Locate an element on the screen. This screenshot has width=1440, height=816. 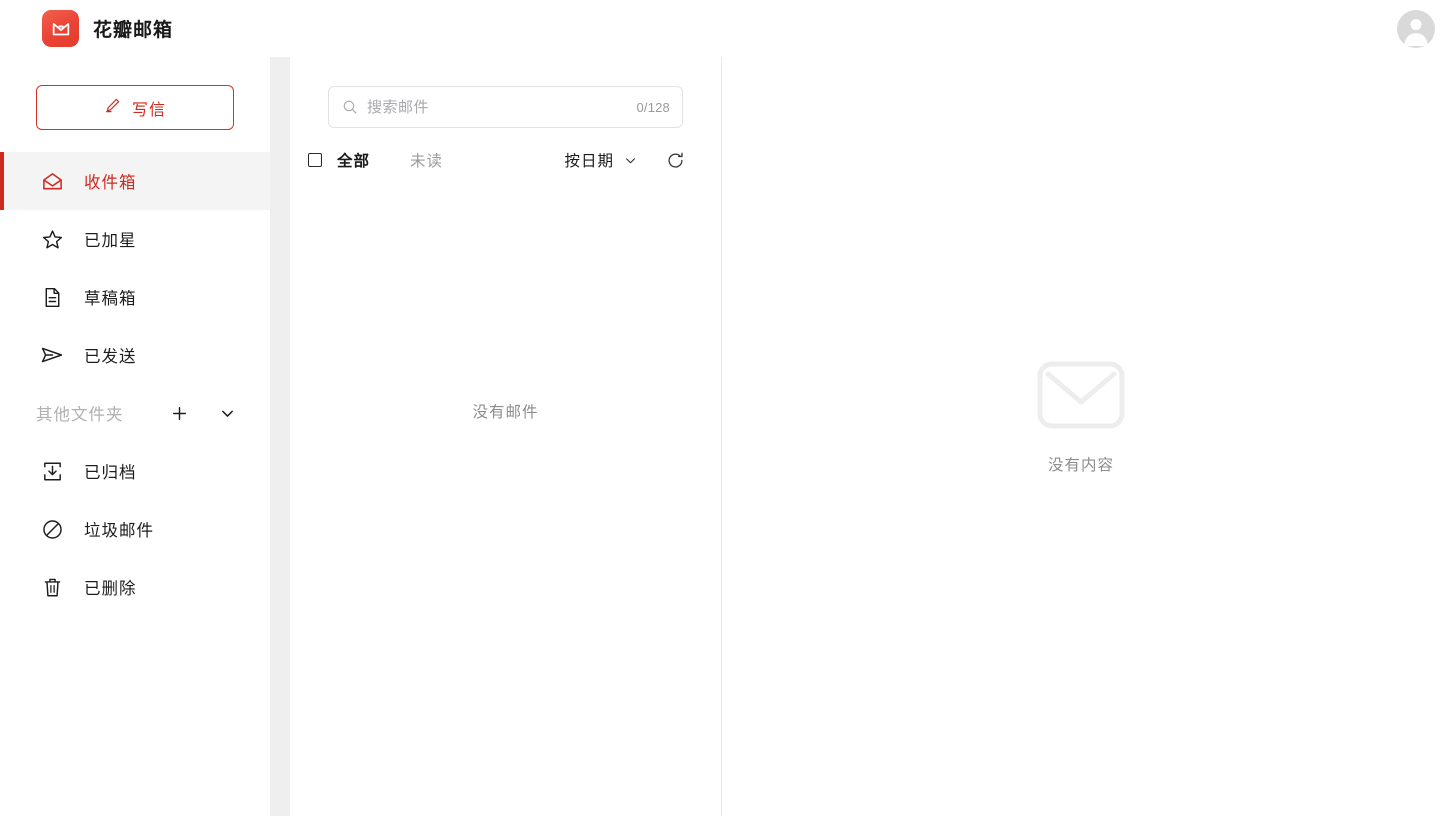
search-container: 0/128 is located at coordinates (505, 107).